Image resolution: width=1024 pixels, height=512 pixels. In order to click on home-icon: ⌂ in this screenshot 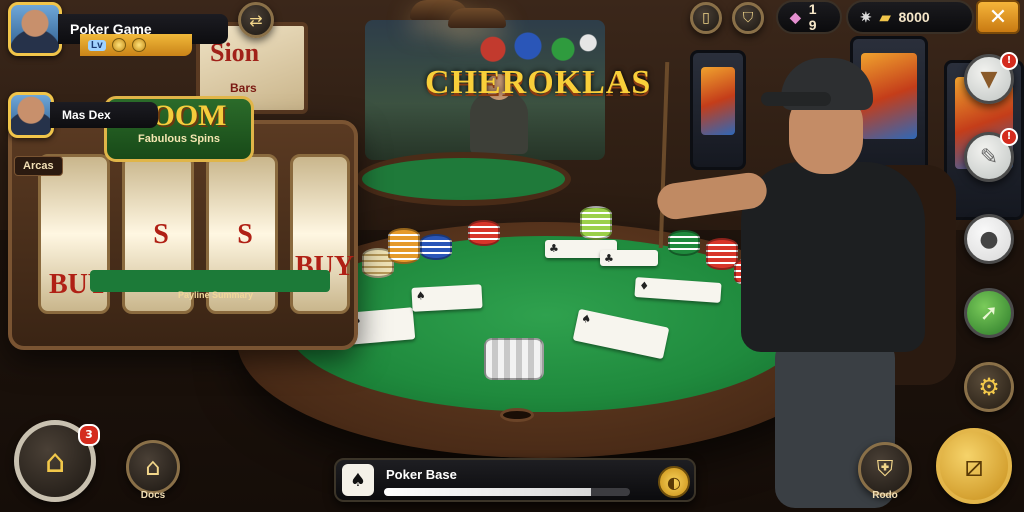, I will do `click(55, 461)`.